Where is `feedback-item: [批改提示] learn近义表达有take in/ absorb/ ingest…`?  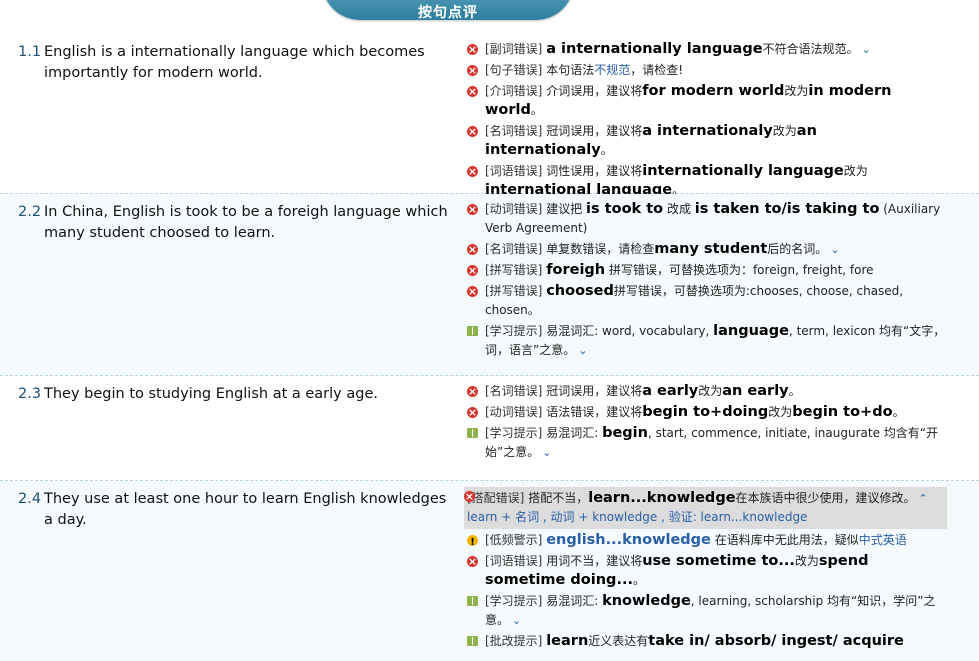 feedback-item: [批改提示] learn近义表达有take in/ absorb/ ingest… is located at coordinates (707, 641).